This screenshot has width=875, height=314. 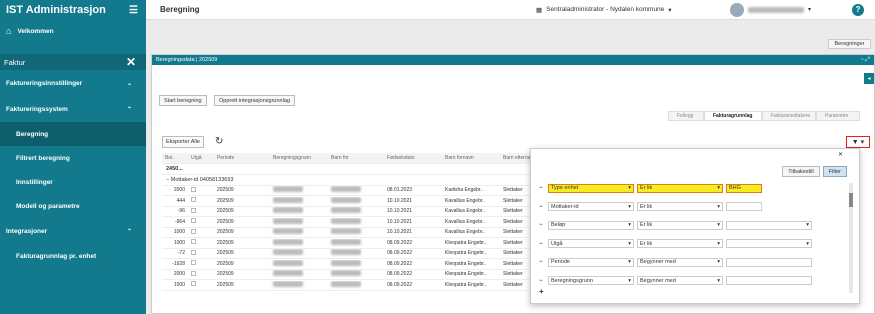 What do you see at coordinates (73, 182) in the screenshot?
I see `sidebar-item-innstillinger: Innstillinger` at bounding box center [73, 182].